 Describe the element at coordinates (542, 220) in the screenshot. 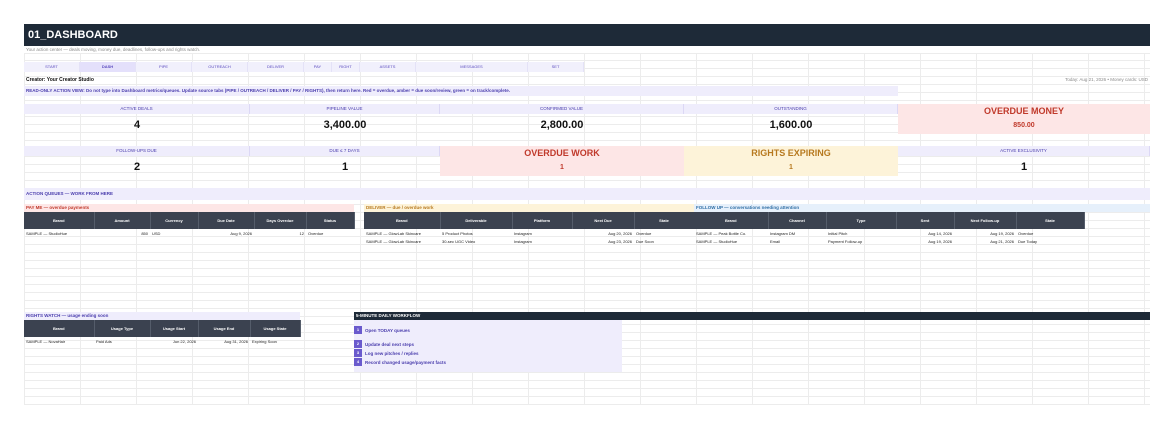

I see `col-header: Platform` at that location.